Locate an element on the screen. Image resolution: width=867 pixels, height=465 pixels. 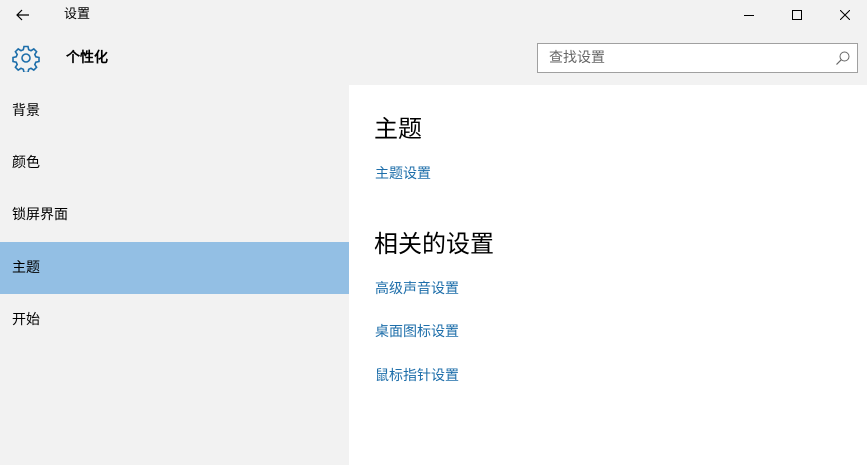
related-settings-heading: 相关的设置 is located at coordinates (434, 244).